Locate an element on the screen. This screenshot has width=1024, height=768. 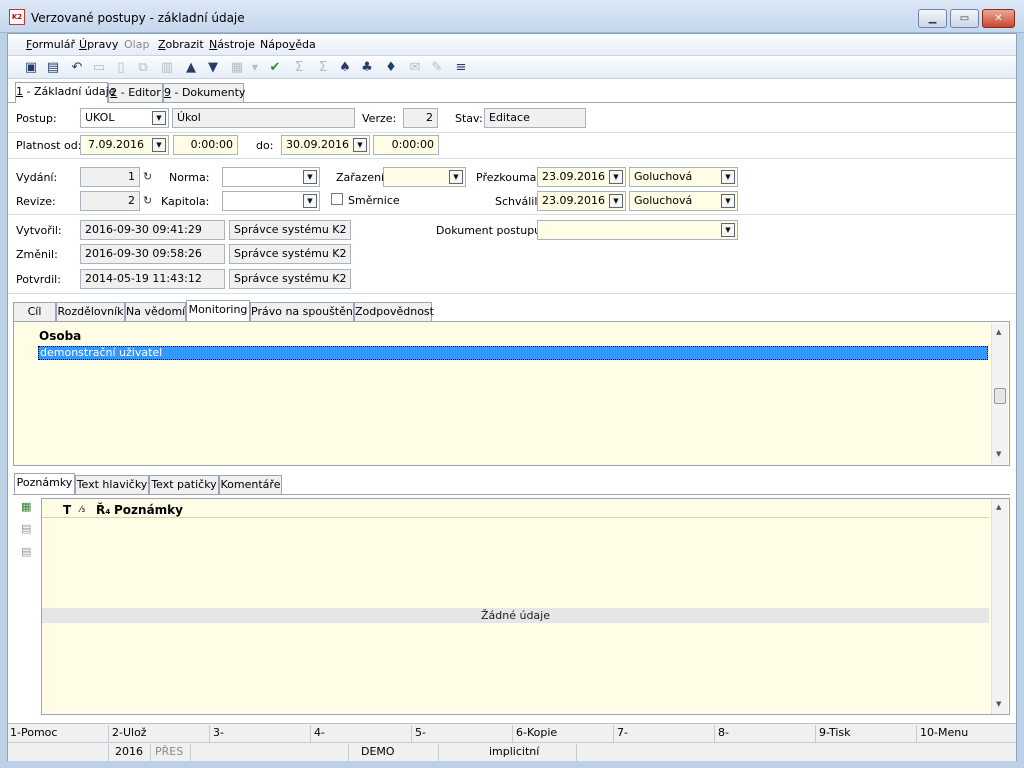
fkey-10: 10-Menu is located at coordinates (944, 732).